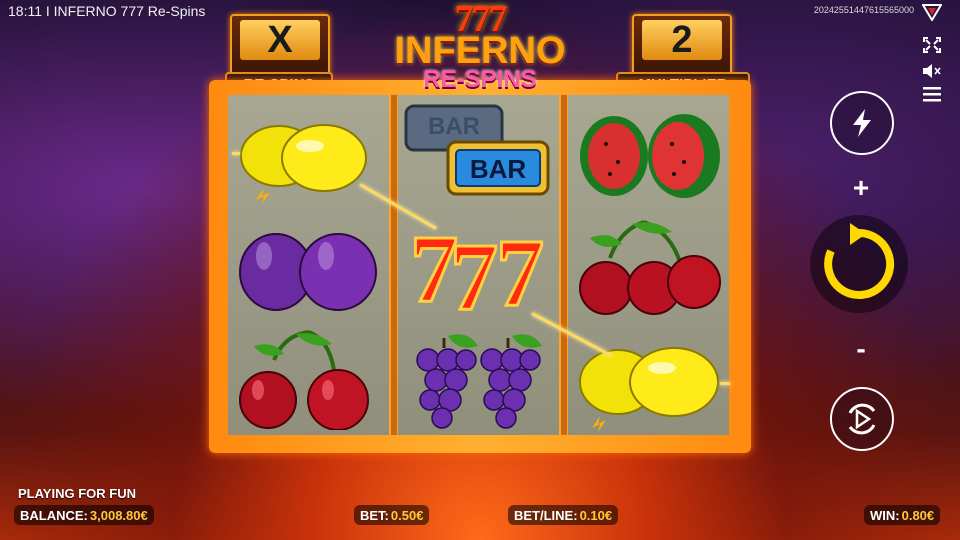  Describe the element at coordinates (861, 349) in the screenshot. I see `bet-decrease-button: -` at that location.